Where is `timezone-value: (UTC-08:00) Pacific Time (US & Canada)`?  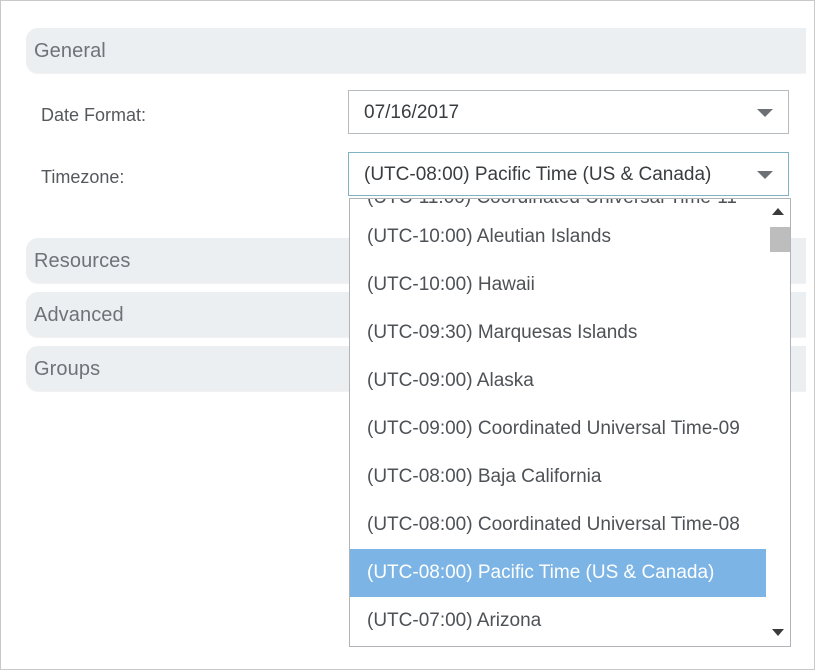 timezone-value: (UTC-08:00) Pacific Time (US & Canada) is located at coordinates (538, 174).